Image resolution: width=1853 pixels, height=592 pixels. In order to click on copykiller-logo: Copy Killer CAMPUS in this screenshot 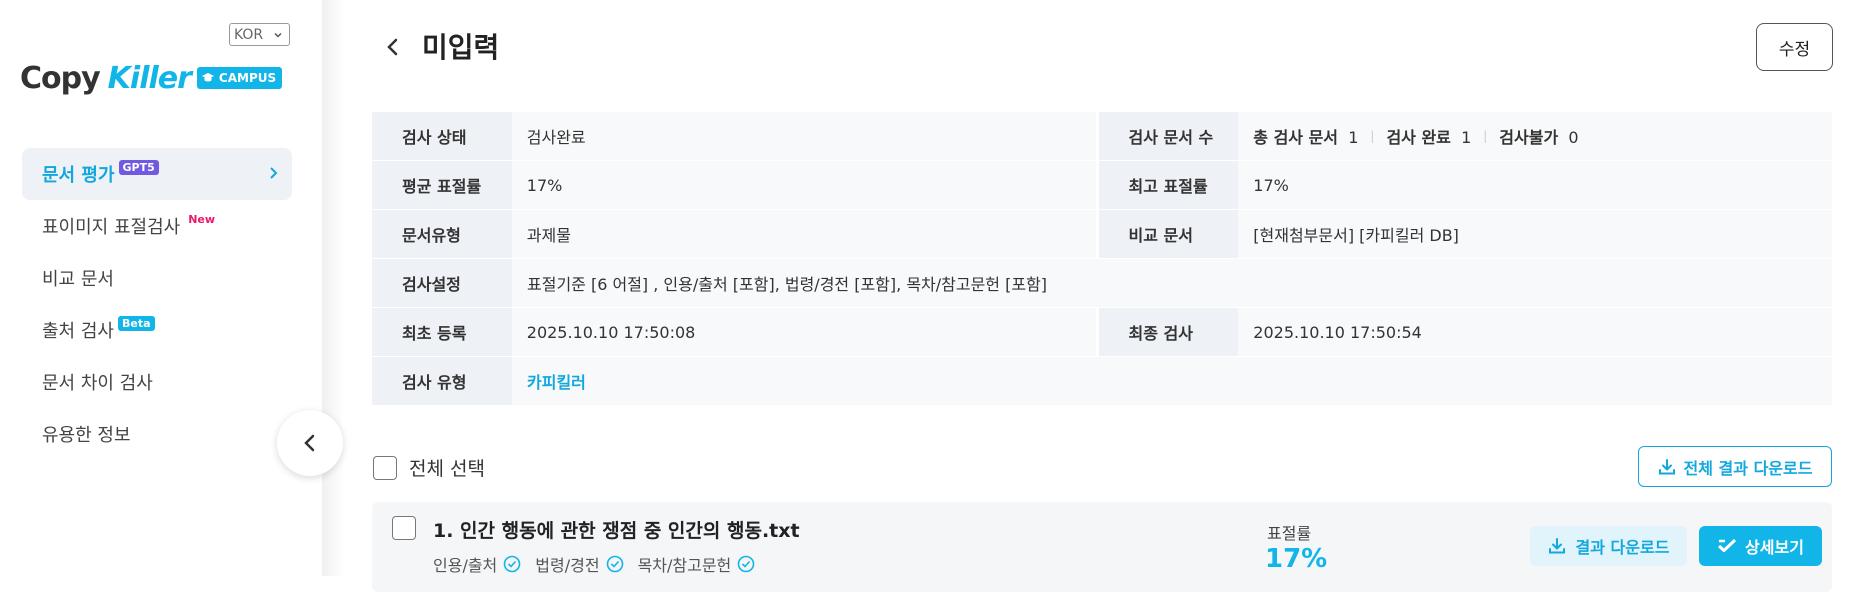, I will do `click(151, 78)`.